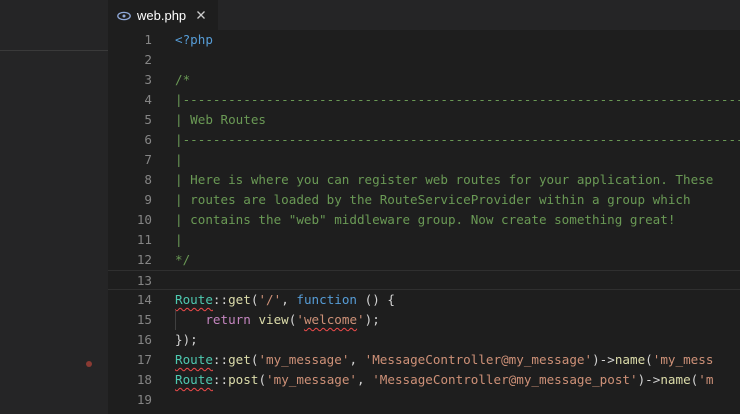  Describe the element at coordinates (424, 80) in the screenshot. I see `code-line: 3 /*` at that location.